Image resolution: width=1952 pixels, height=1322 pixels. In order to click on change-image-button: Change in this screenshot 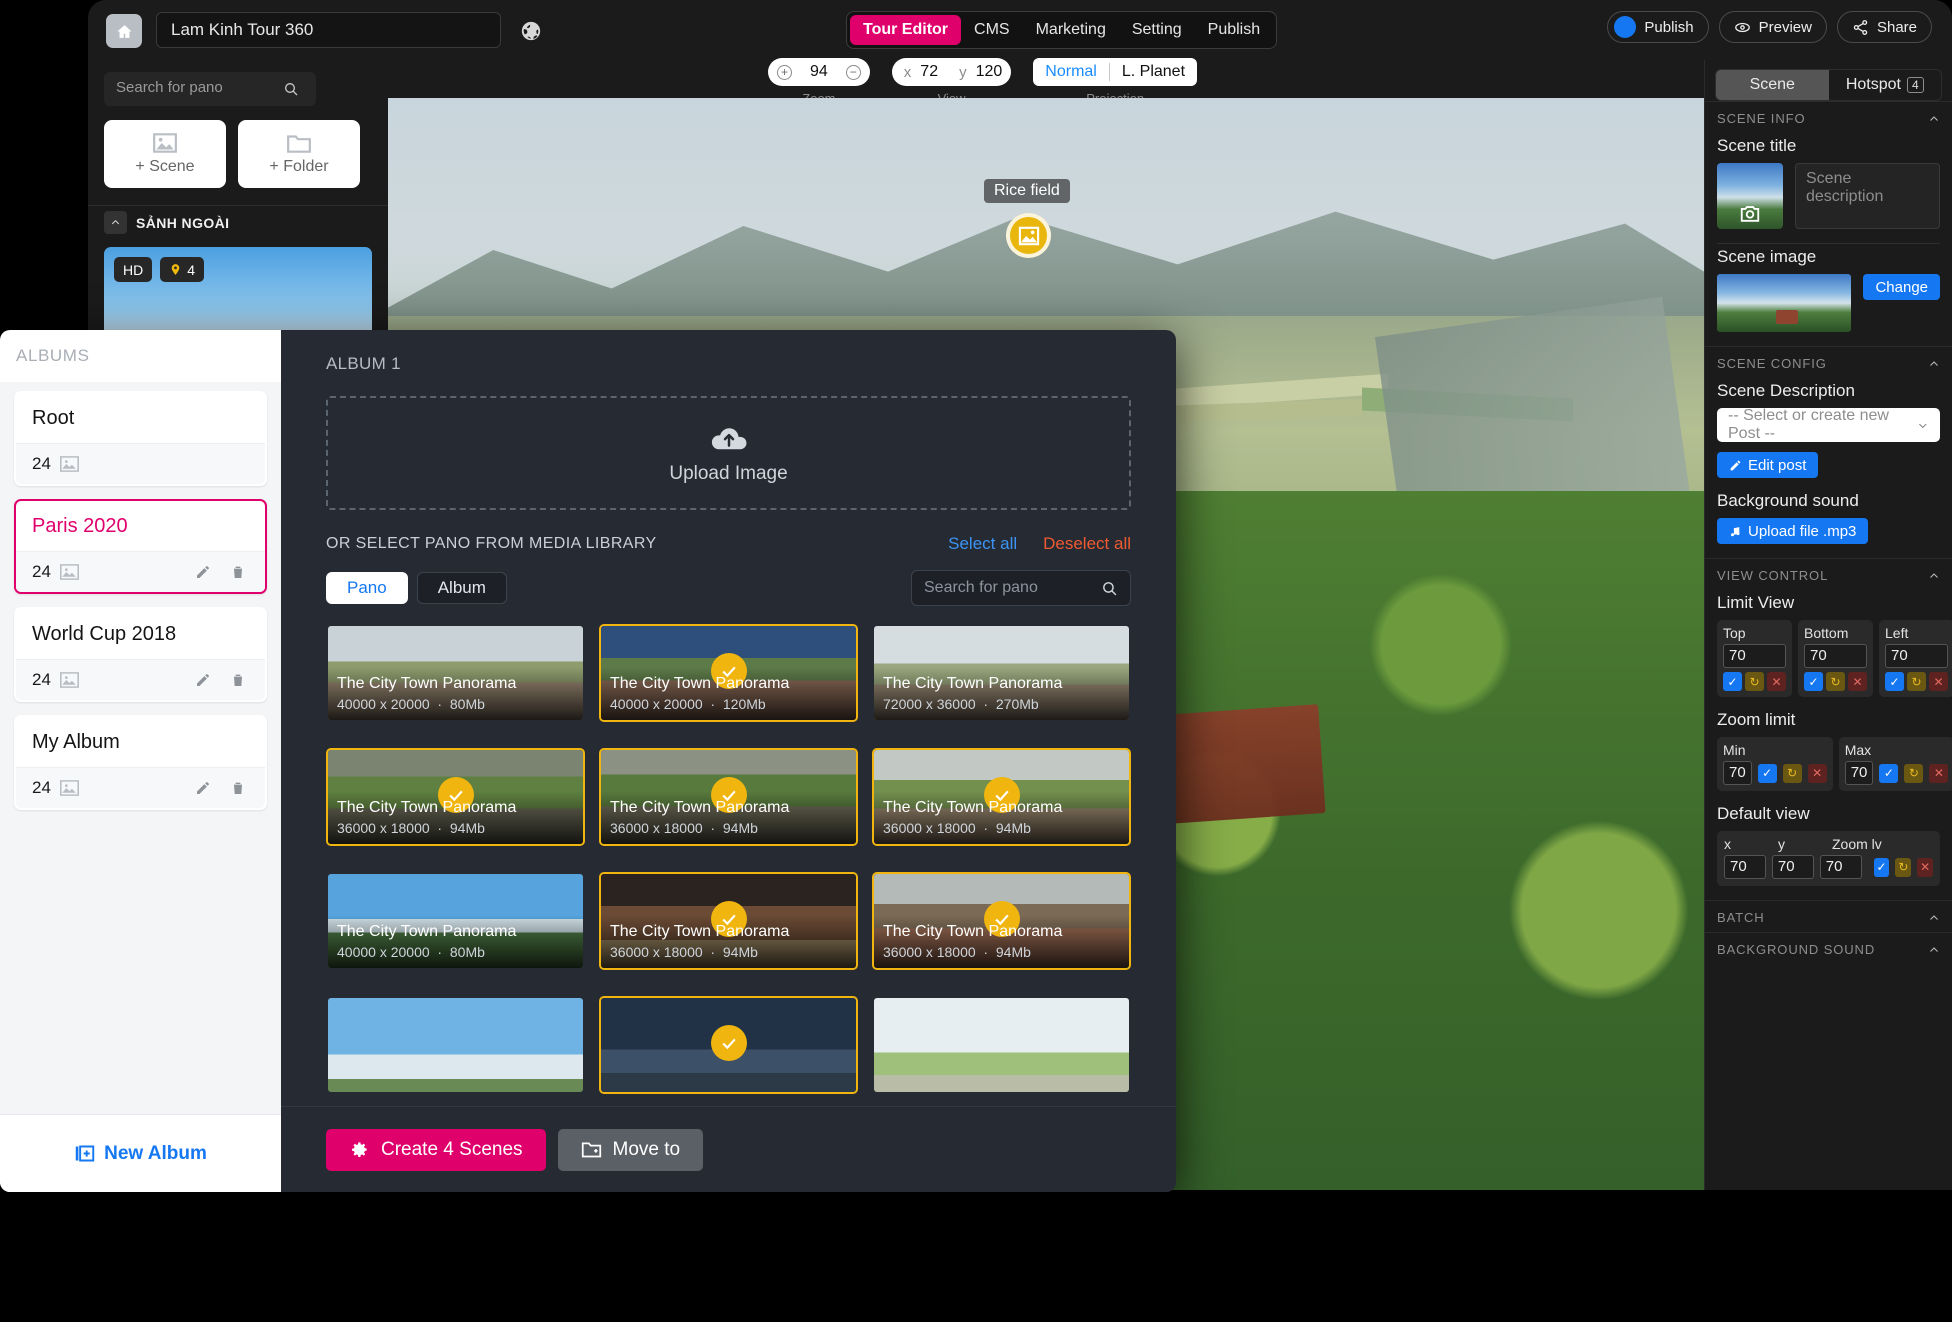, I will do `click(1901, 287)`.